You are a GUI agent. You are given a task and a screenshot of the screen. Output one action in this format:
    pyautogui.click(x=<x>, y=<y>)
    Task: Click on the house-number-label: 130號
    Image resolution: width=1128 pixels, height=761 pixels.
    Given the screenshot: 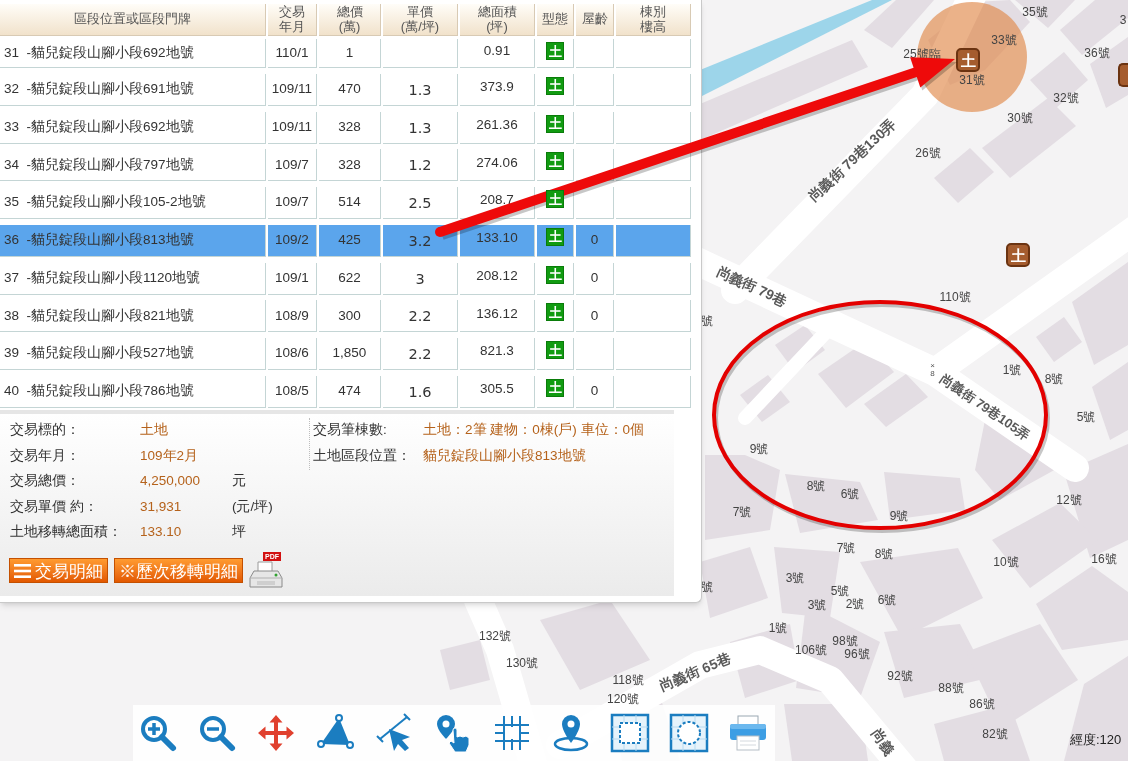 What is the action you would take?
    pyautogui.click(x=522, y=663)
    